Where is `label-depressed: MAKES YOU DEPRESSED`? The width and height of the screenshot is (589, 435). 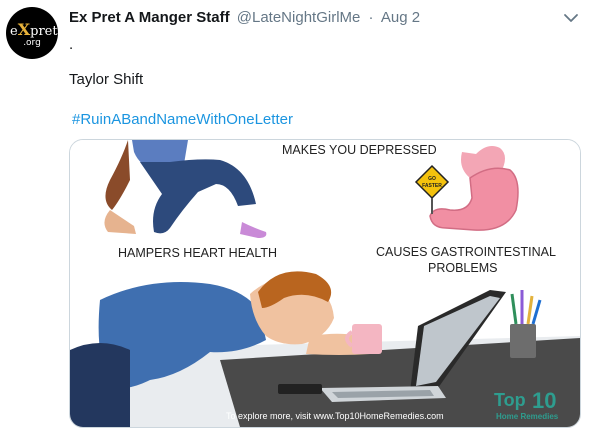
label-depressed: MAKES YOU DEPRESSED is located at coordinates (359, 150).